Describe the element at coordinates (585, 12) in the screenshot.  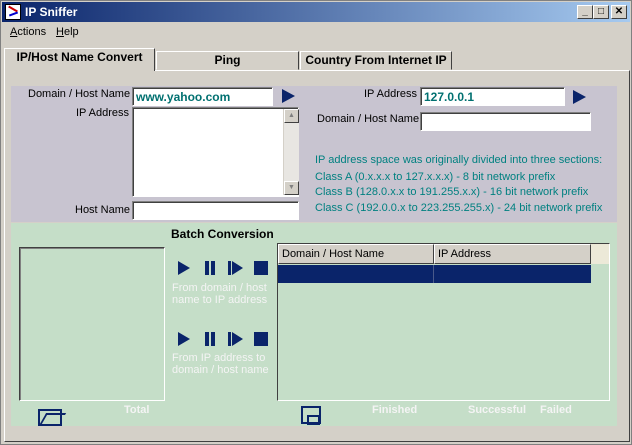
I see `minimize-button: _` at that location.